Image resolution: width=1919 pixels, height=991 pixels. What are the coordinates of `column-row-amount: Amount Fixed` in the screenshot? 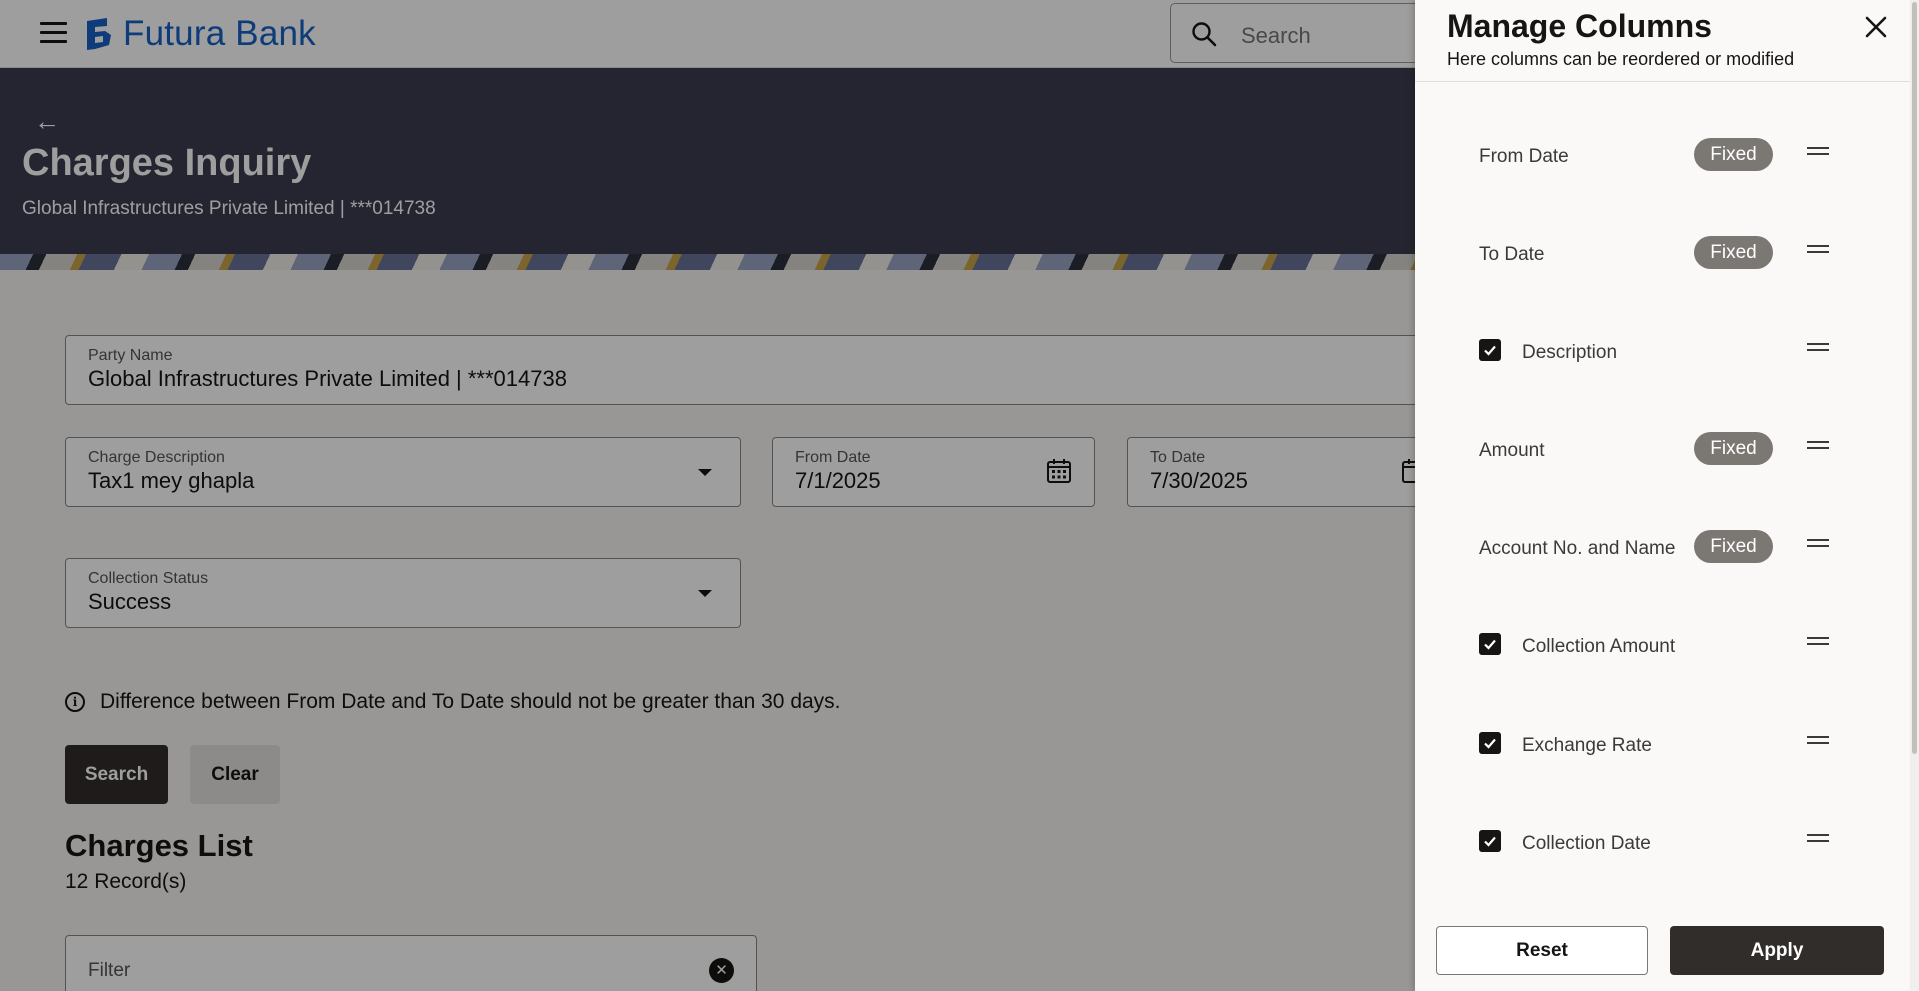 It's located at (1660, 452).